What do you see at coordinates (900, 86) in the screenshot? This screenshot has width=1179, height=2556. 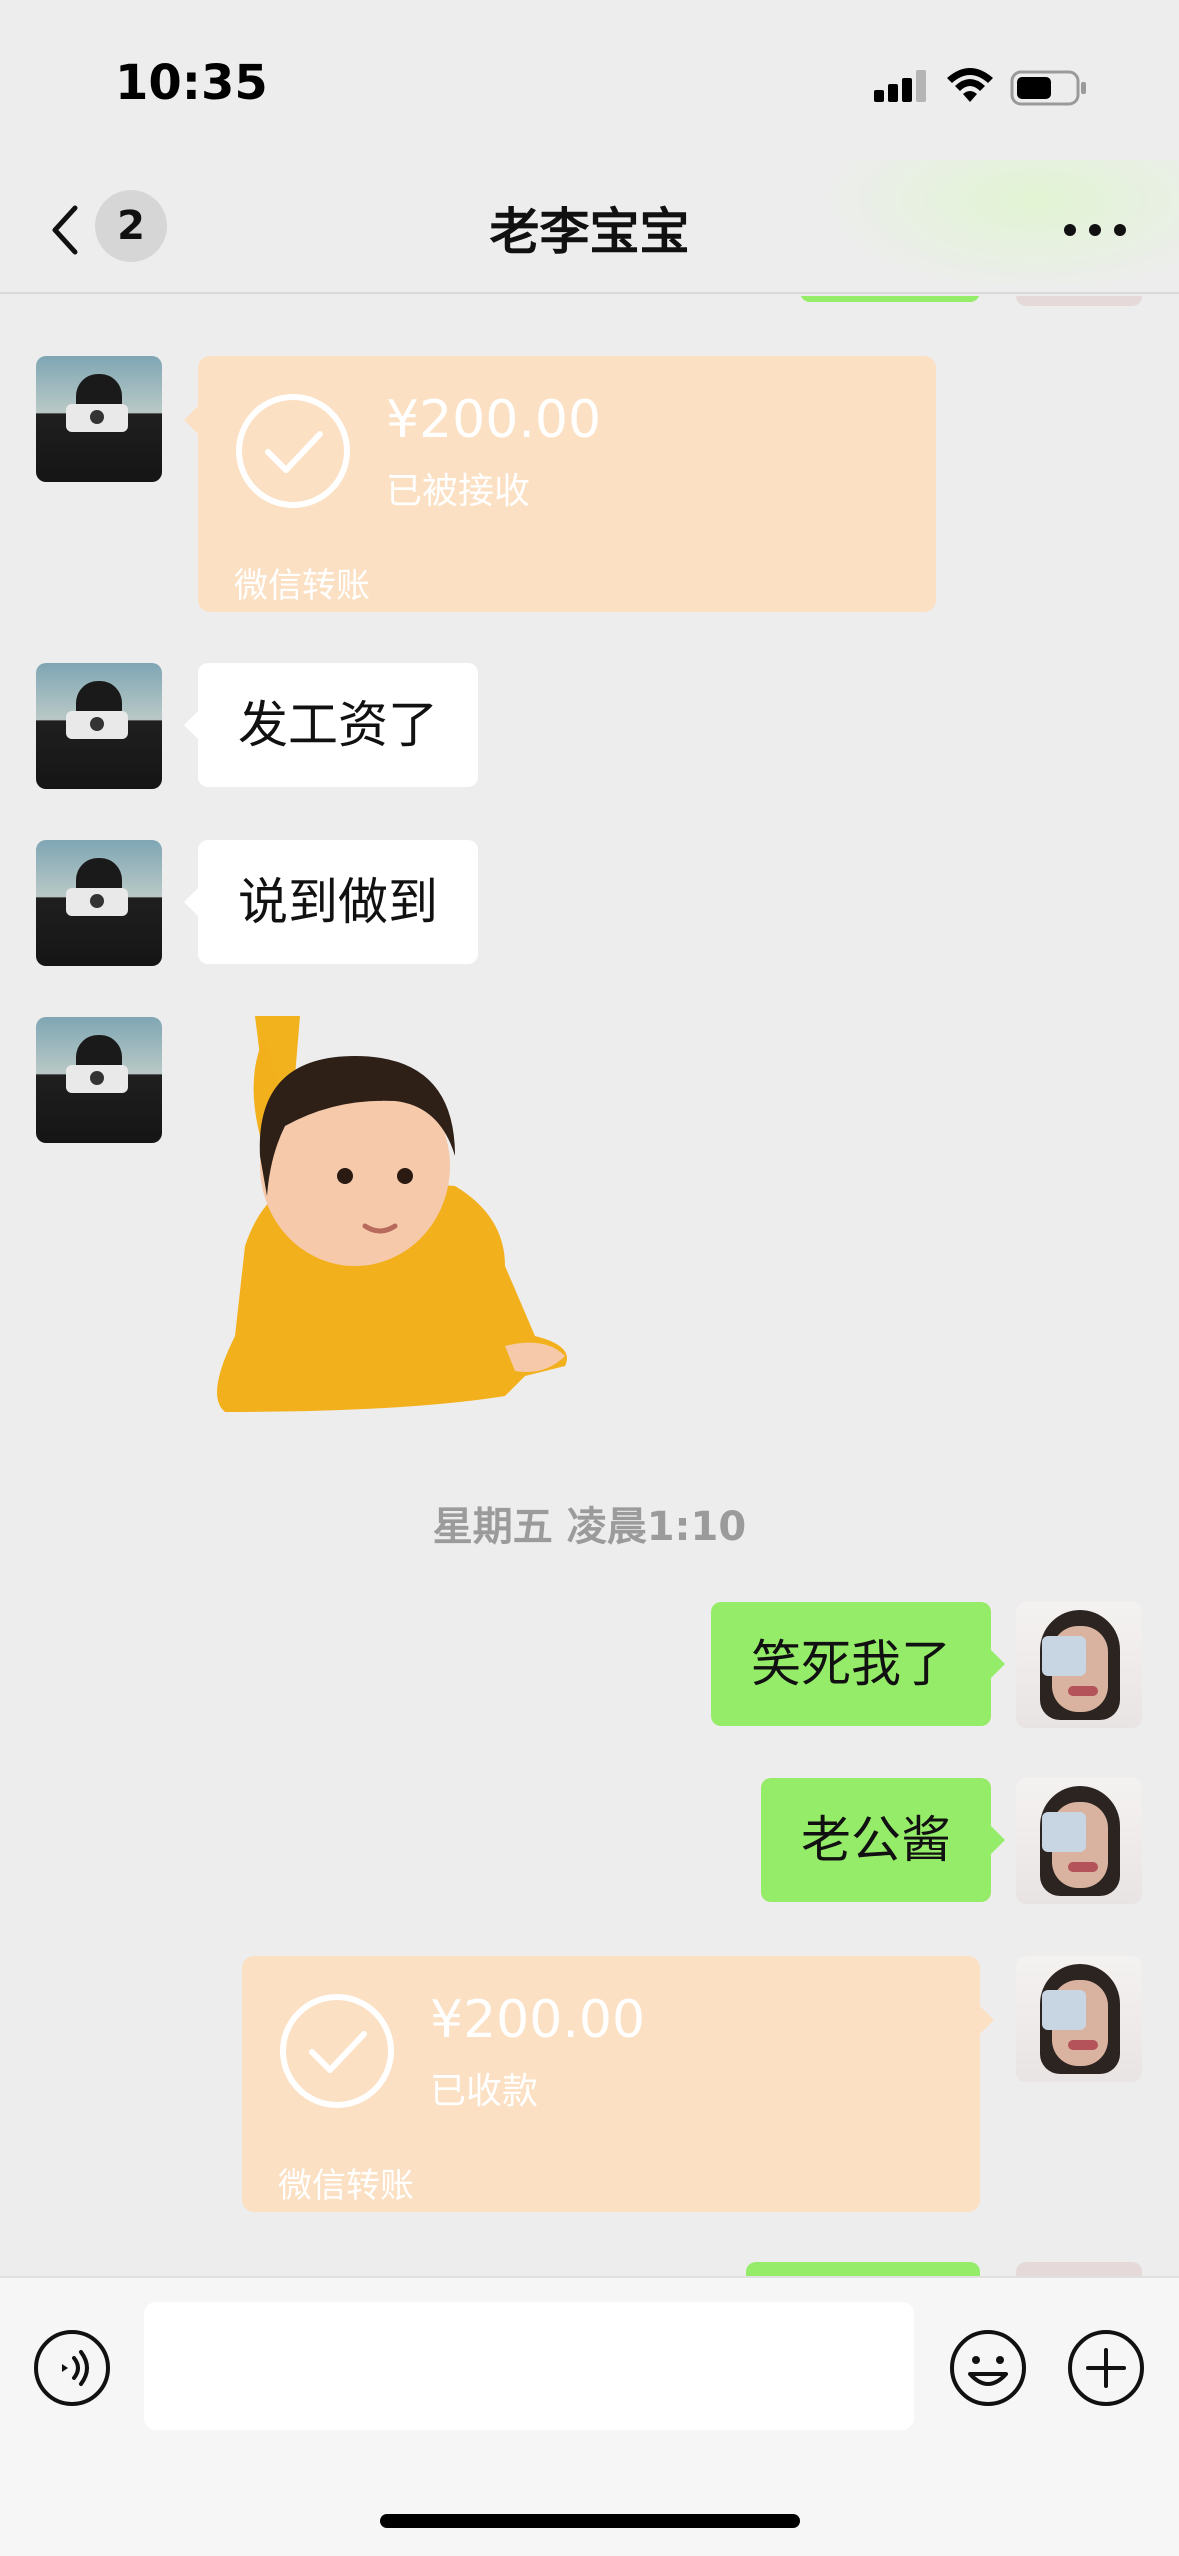 I see `signal-icon` at bounding box center [900, 86].